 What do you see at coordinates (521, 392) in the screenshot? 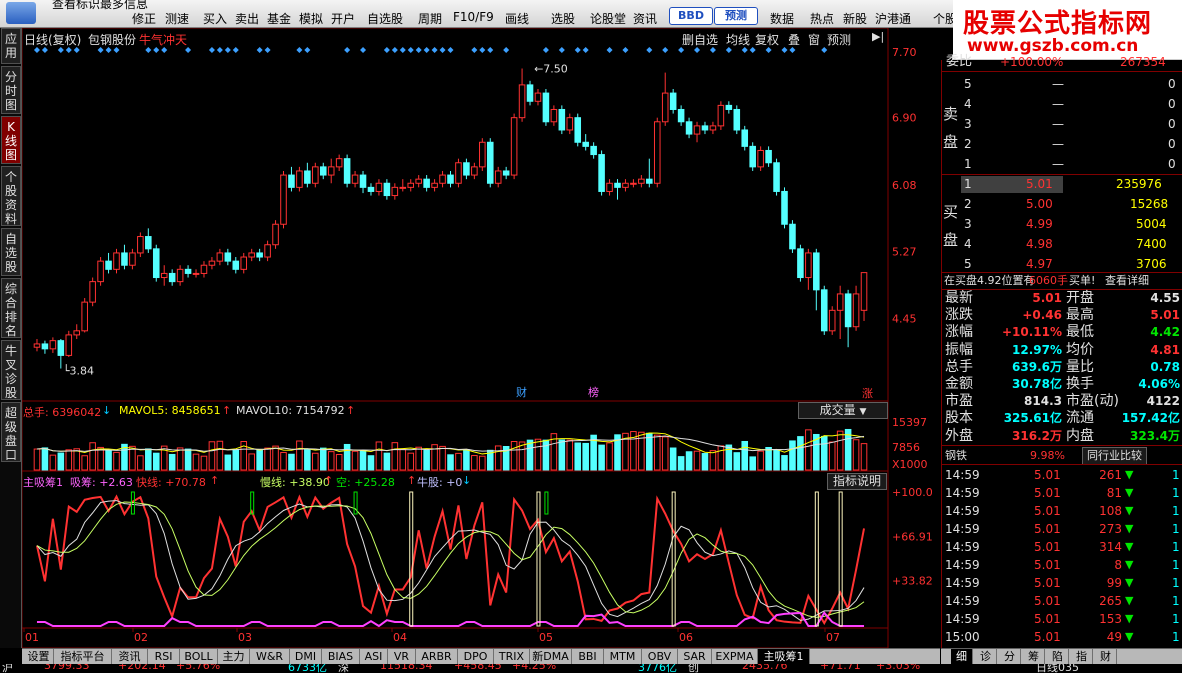
I see `finance-marker: 财` at bounding box center [521, 392].